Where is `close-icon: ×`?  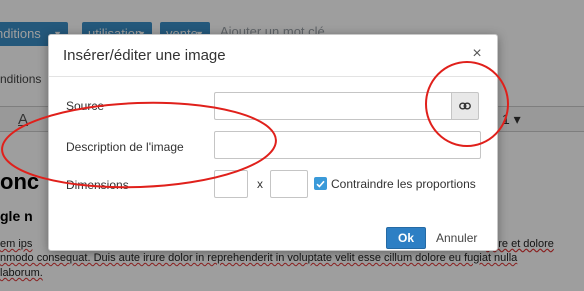
close-icon: × is located at coordinates (477, 54).